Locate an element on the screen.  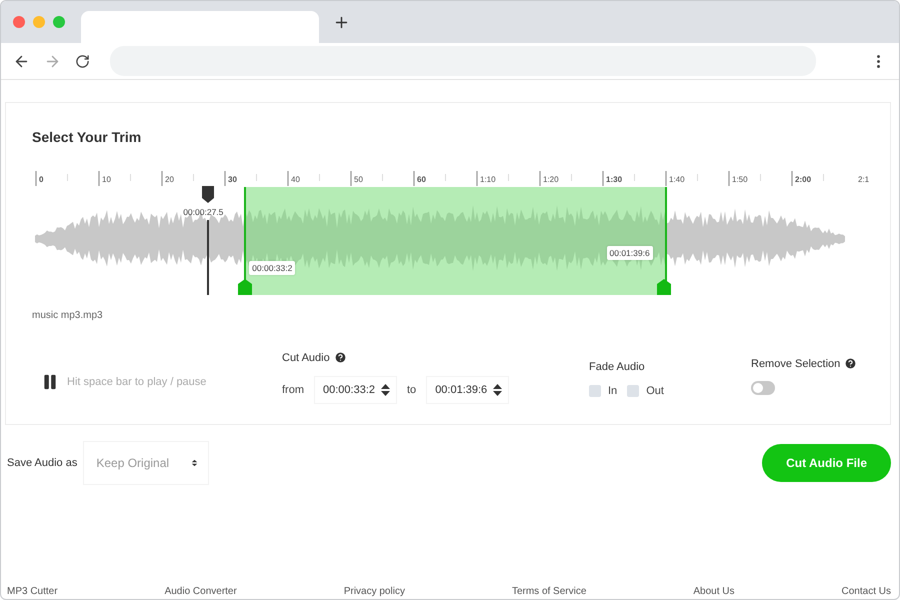
footer-link: Contact Us is located at coordinates (866, 591).